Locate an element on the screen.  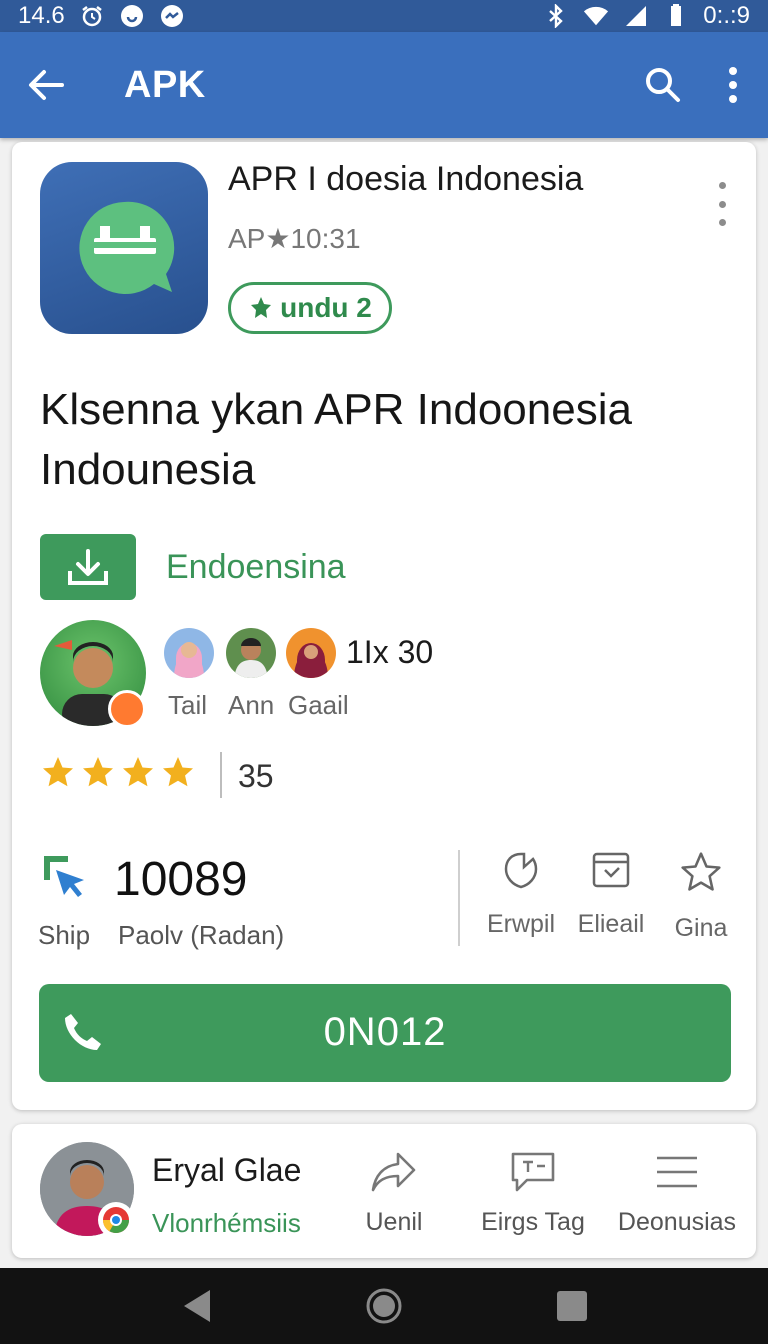
status-time: 14.6 is located at coordinates (41, 15).